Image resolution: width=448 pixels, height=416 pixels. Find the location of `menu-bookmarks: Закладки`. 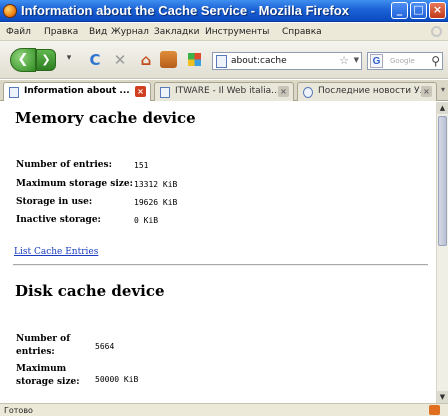

menu-bookmarks: Закладки is located at coordinates (177, 32).